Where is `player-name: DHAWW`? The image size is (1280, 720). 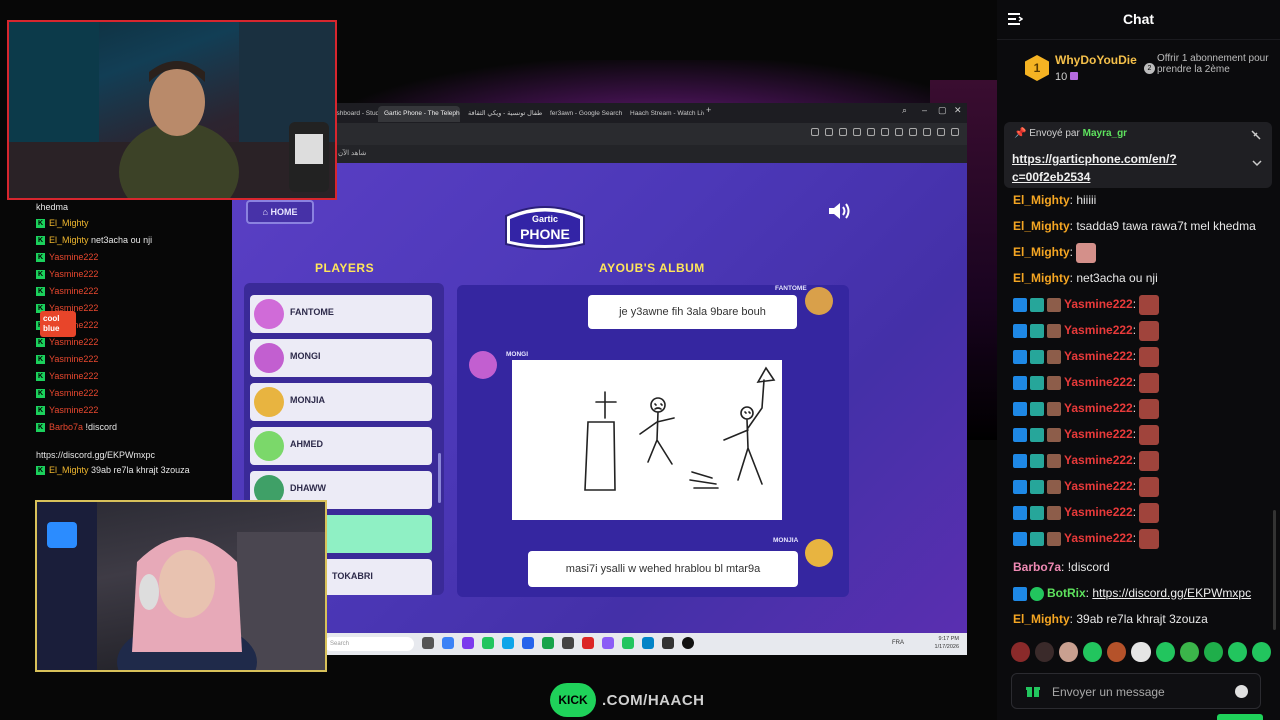
player-name: DHAWW is located at coordinates (308, 488).